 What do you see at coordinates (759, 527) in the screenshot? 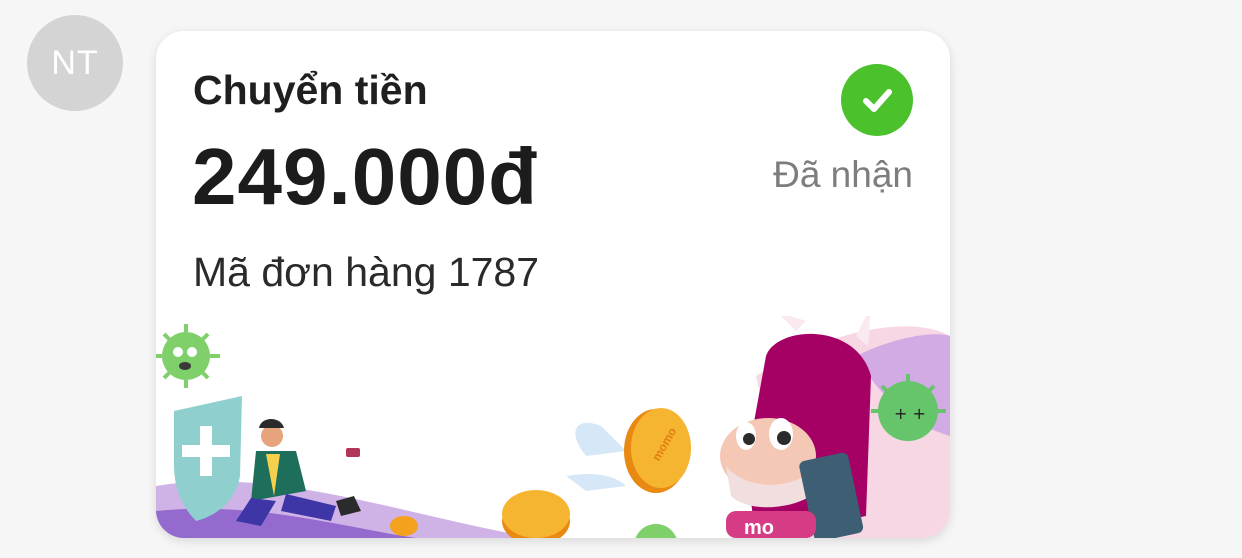
I see `svg-text: mo` at bounding box center [759, 527].